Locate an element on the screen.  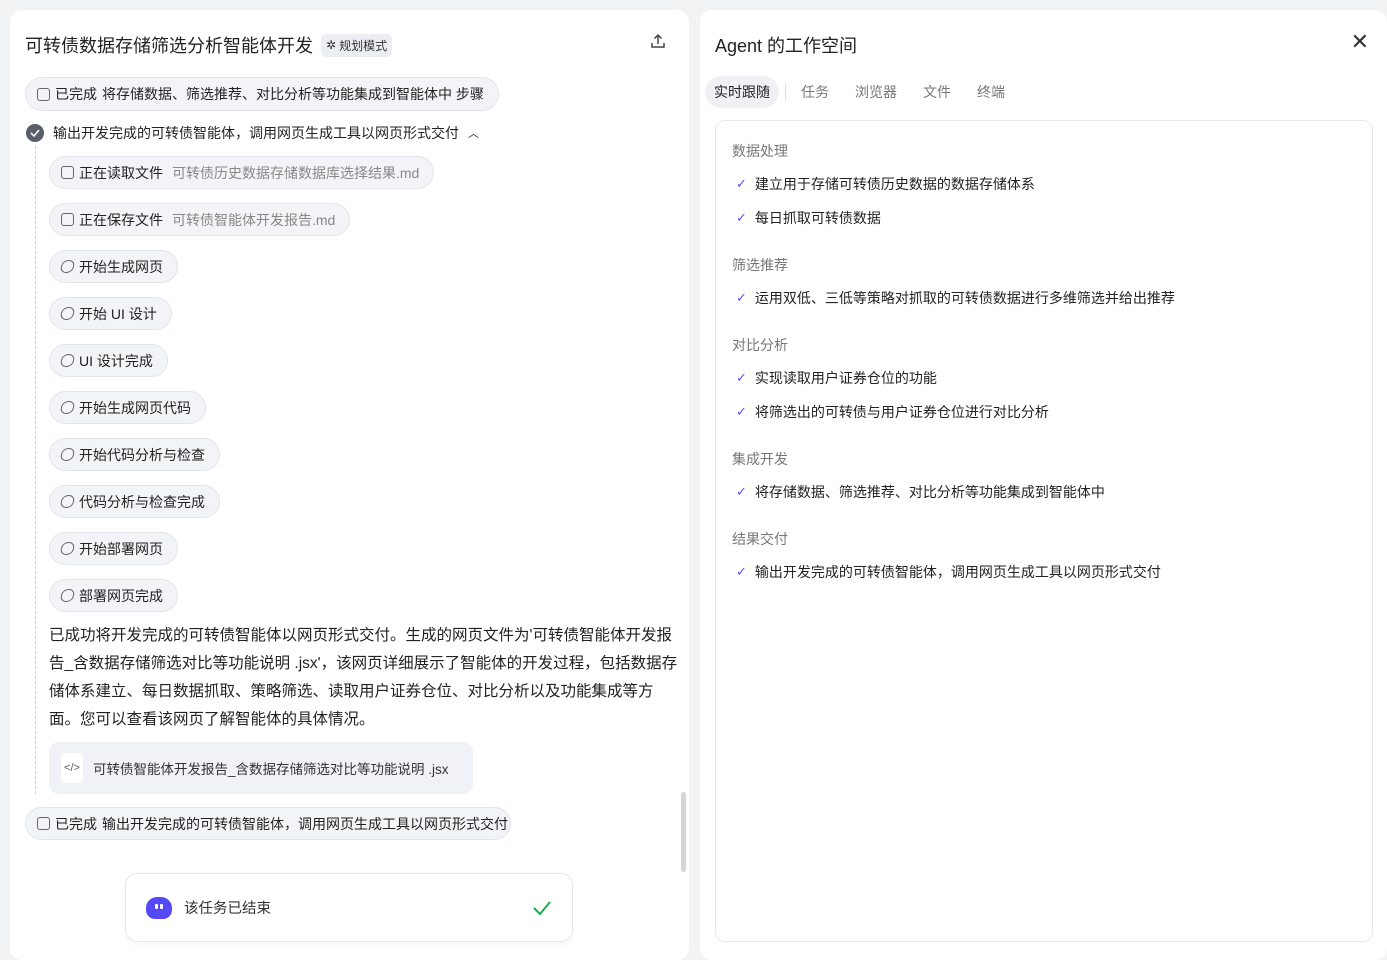
badge-label: 规划模式 is located at coordinates (363, 45).